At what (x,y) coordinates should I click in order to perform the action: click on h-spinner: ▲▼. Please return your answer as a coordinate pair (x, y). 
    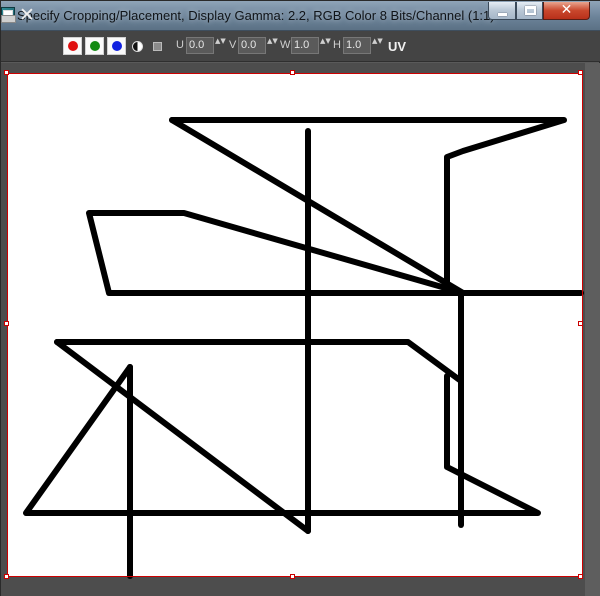
    Looking at the image, I should click on (377, 45).